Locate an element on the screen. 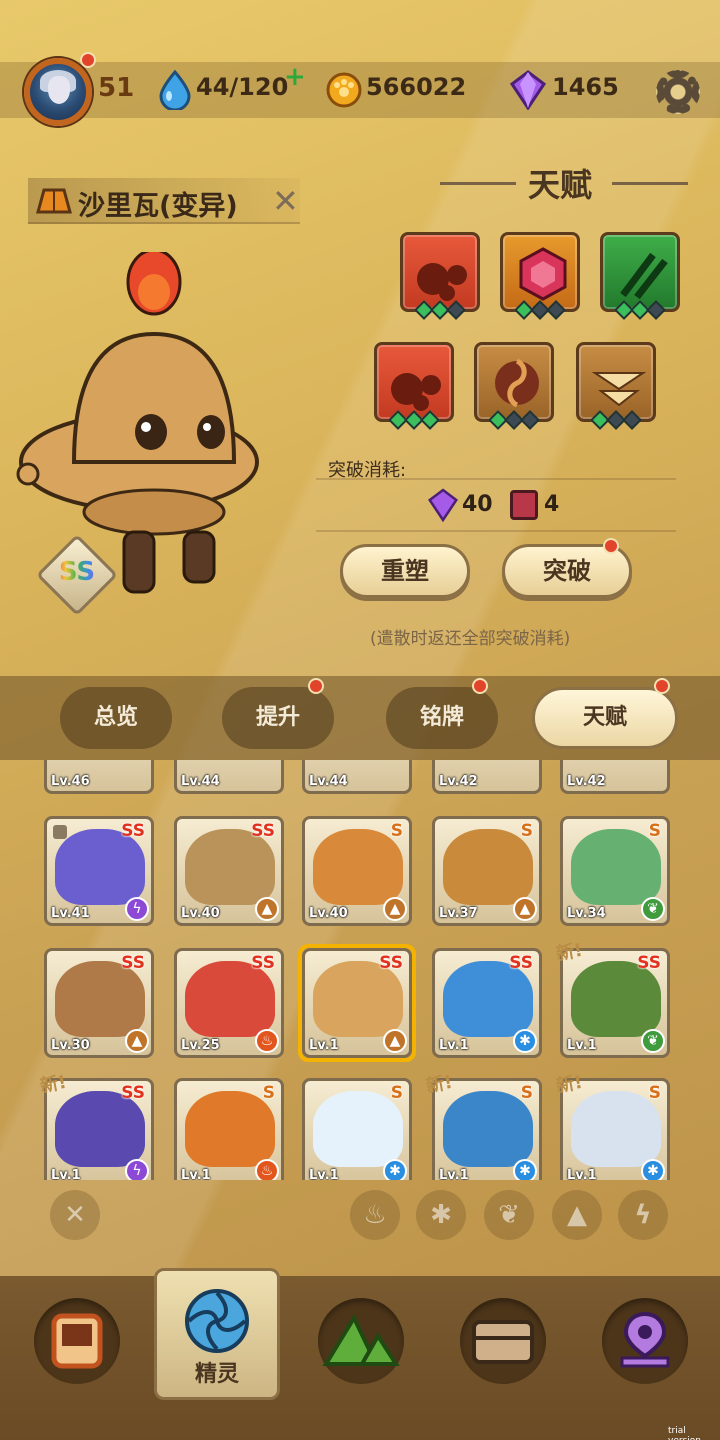  close-icon: ✕ is located at coordinates (285, 201).